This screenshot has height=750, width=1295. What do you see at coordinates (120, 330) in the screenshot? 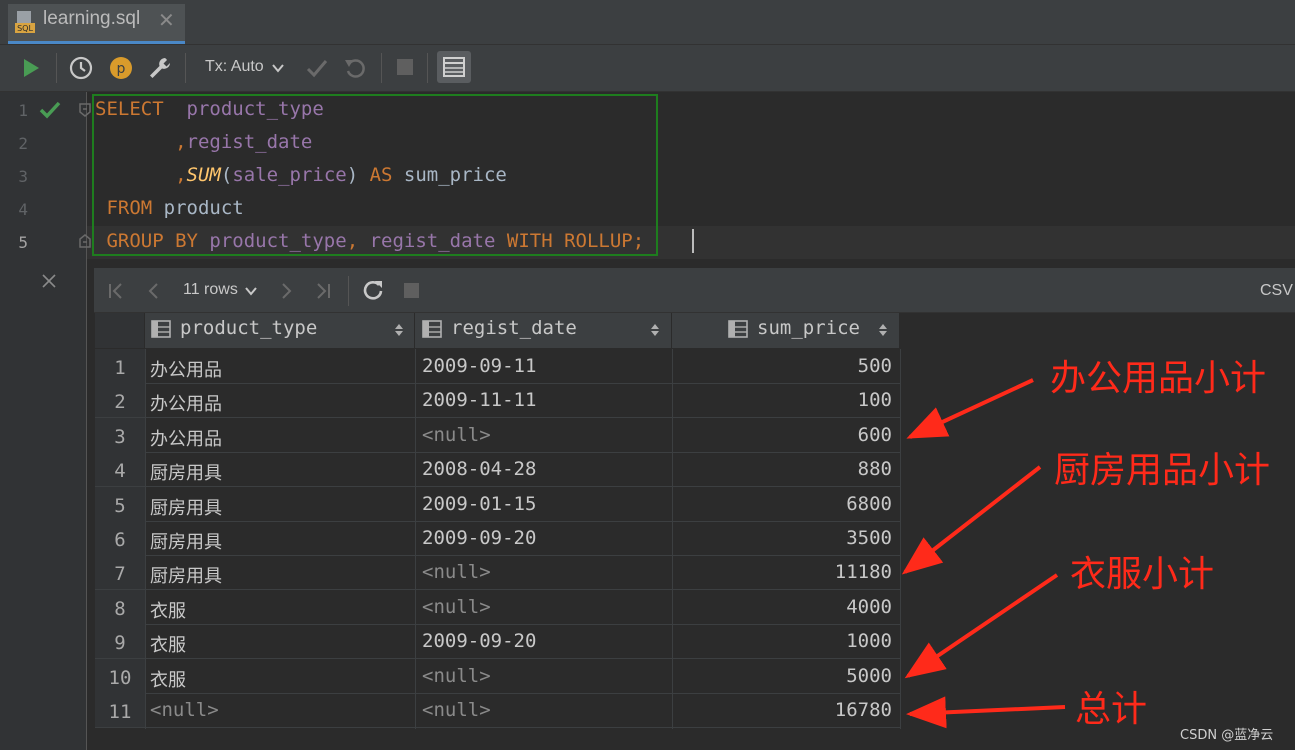
I see `row-number-header` at bounding box center [120, 330].